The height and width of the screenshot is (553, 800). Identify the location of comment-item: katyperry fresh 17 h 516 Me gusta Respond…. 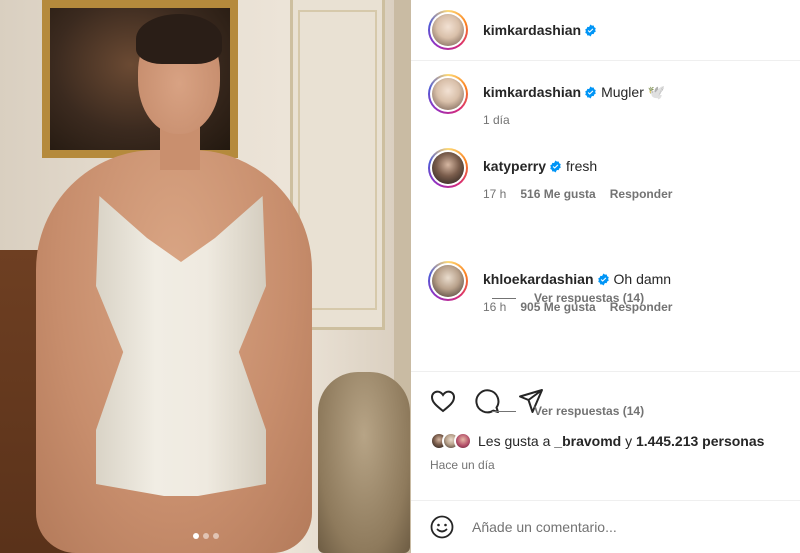
(557, 174).